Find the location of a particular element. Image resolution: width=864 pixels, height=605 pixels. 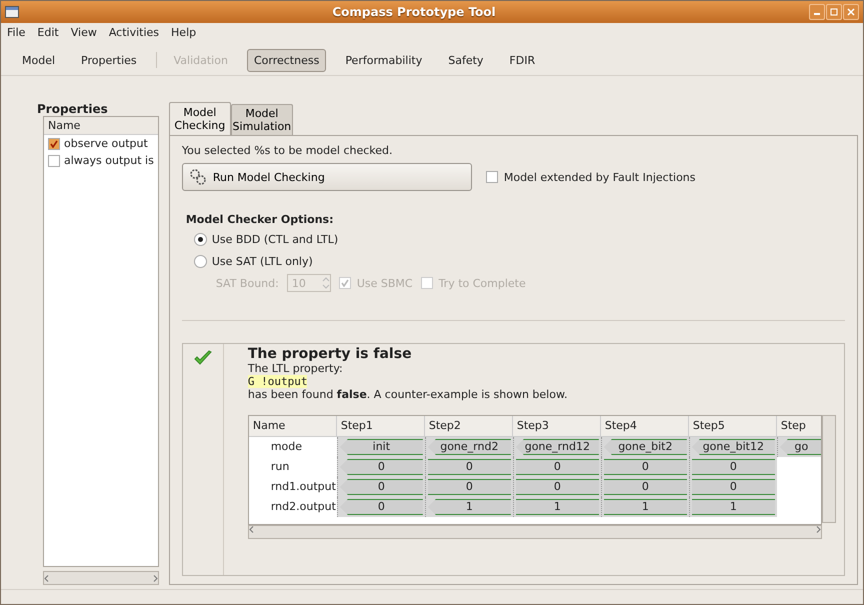

signal-value: gone_bit12 is located at coordinates (733, 447).